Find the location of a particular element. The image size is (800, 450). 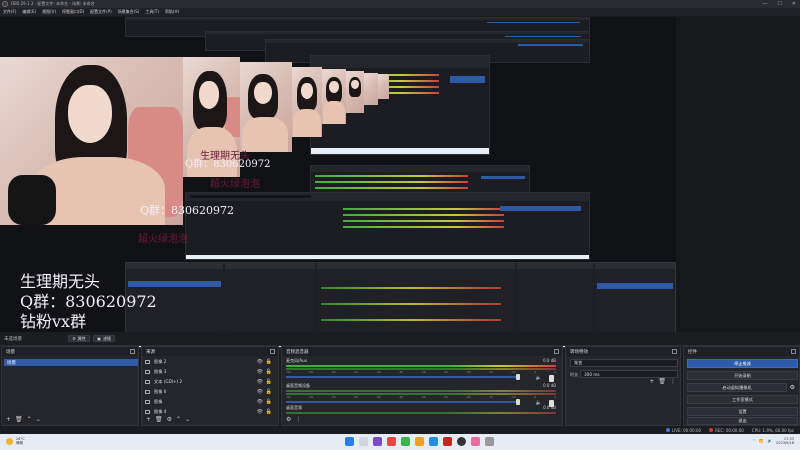

chevron-up-icon: ⌃ is located at coordinates (753, 441).